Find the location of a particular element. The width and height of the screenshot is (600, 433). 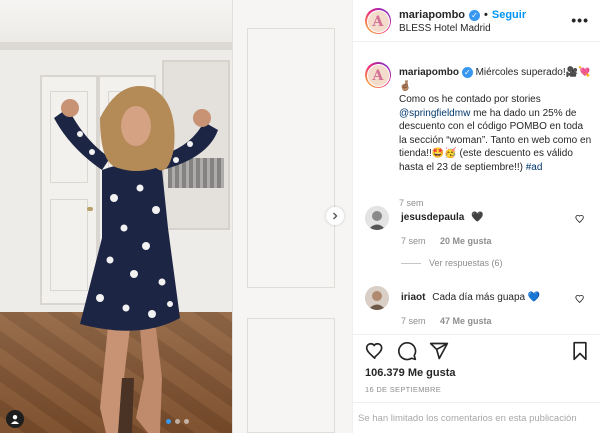

carousel-next-button is located at coordinates (335, 216).